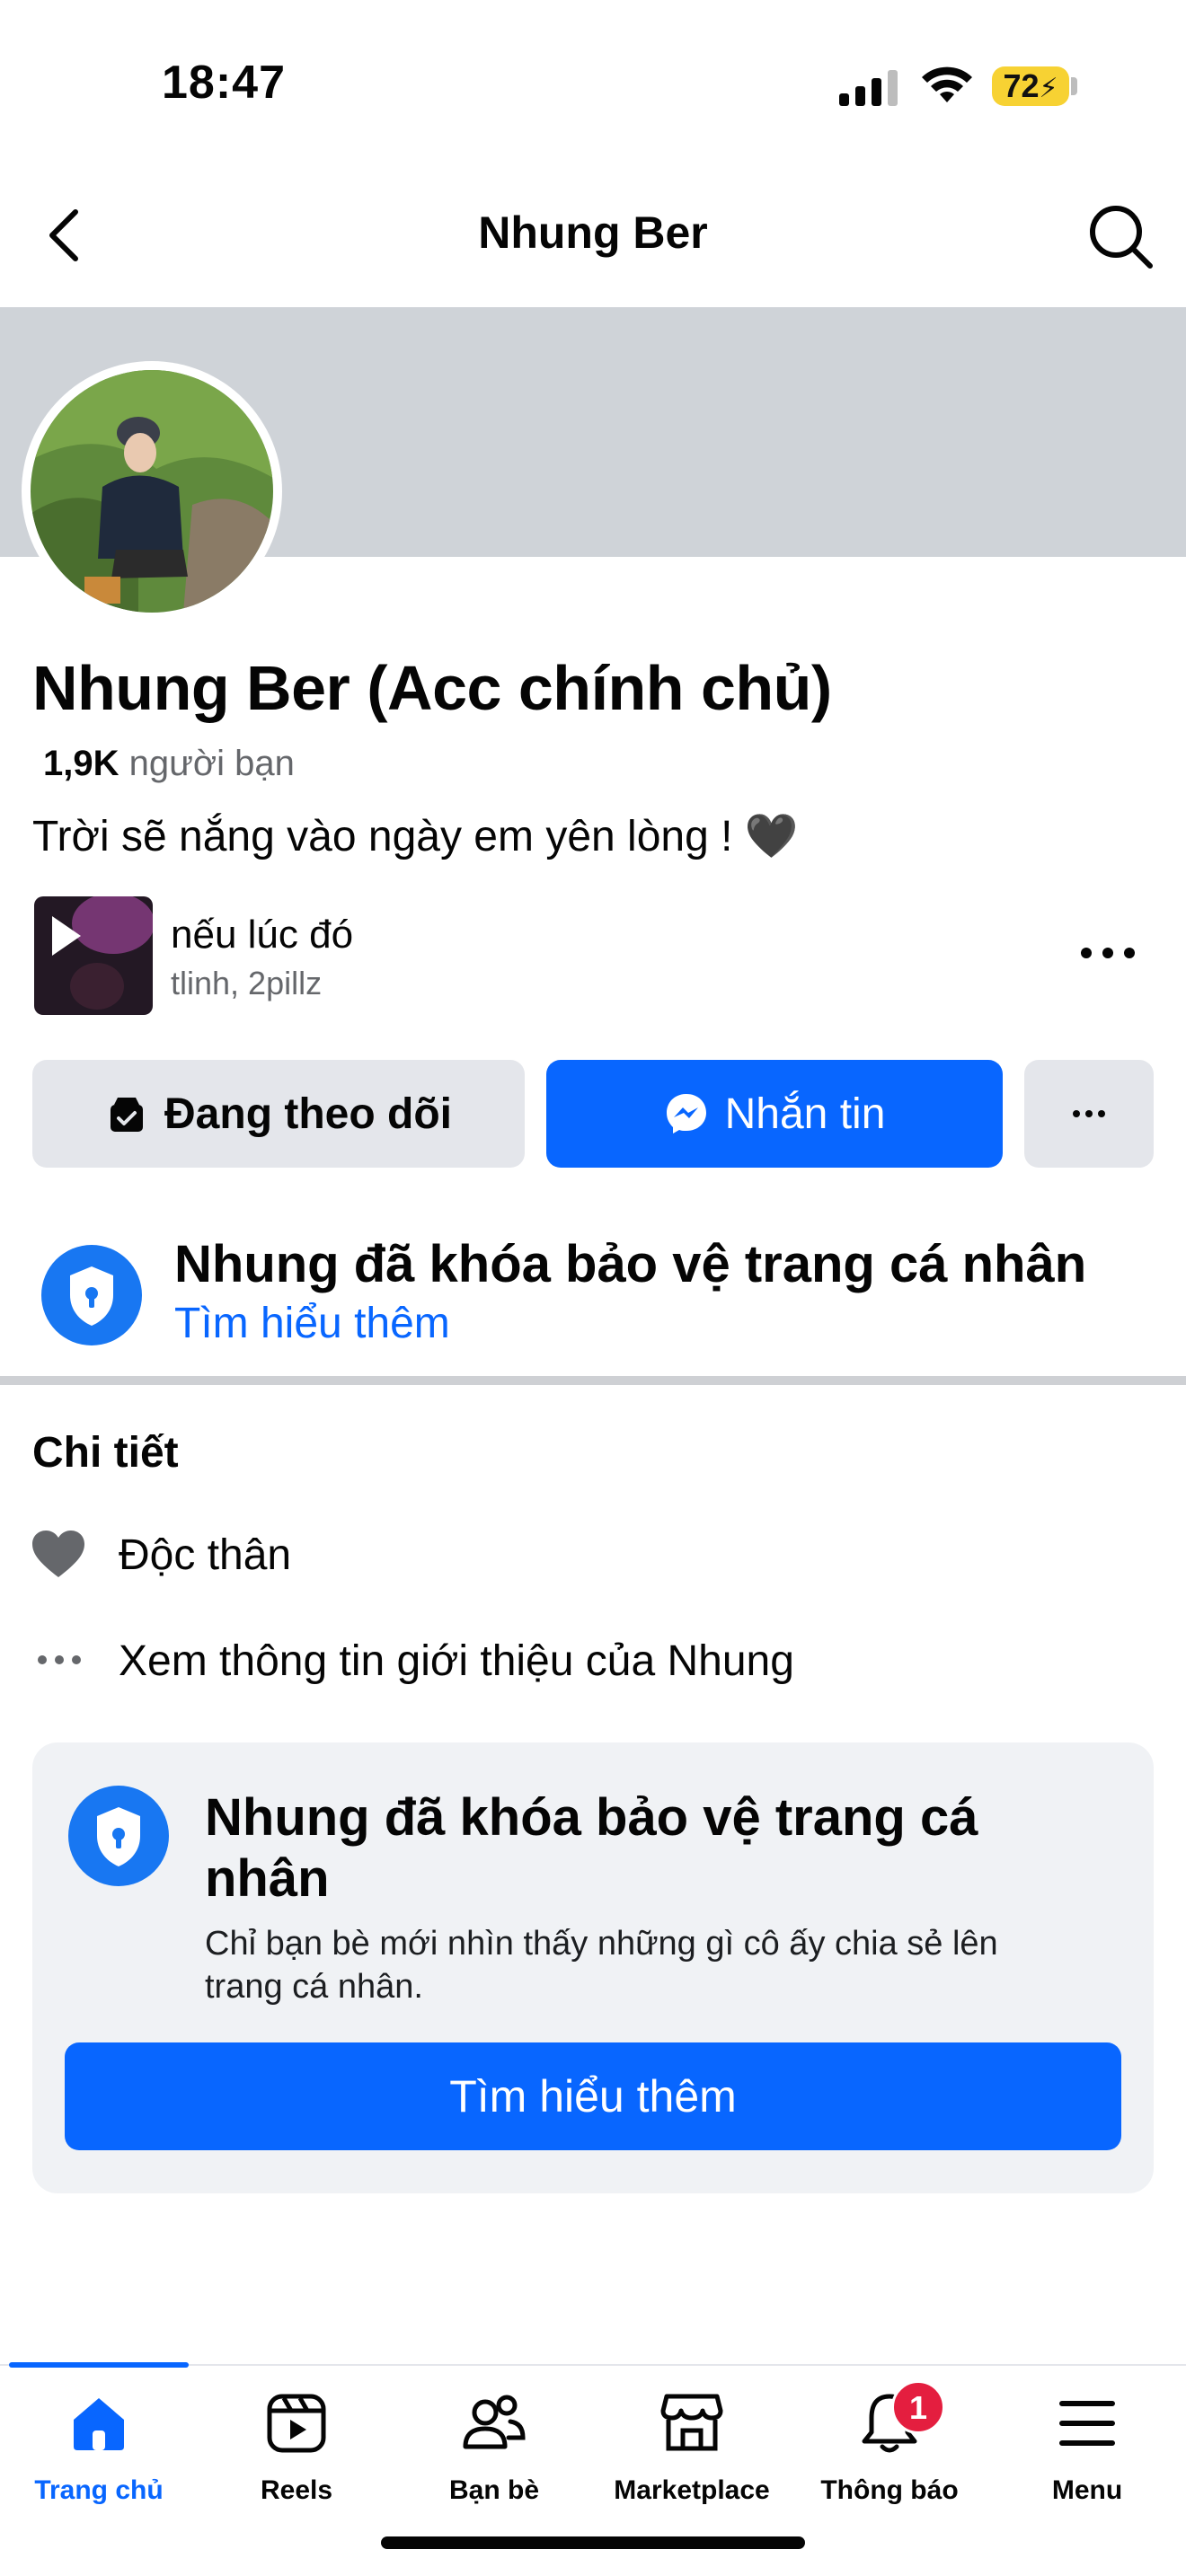  I want to click on active-tab-indicator, so click(99, 2365).